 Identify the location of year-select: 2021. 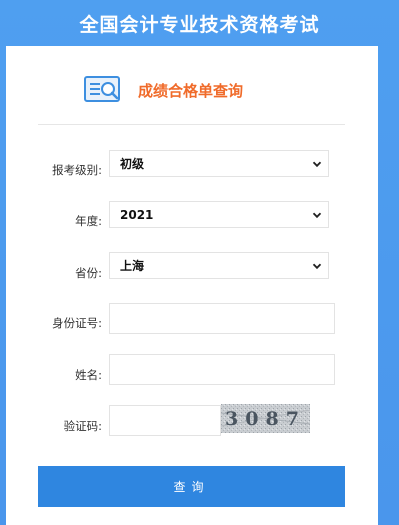
(219, 214).